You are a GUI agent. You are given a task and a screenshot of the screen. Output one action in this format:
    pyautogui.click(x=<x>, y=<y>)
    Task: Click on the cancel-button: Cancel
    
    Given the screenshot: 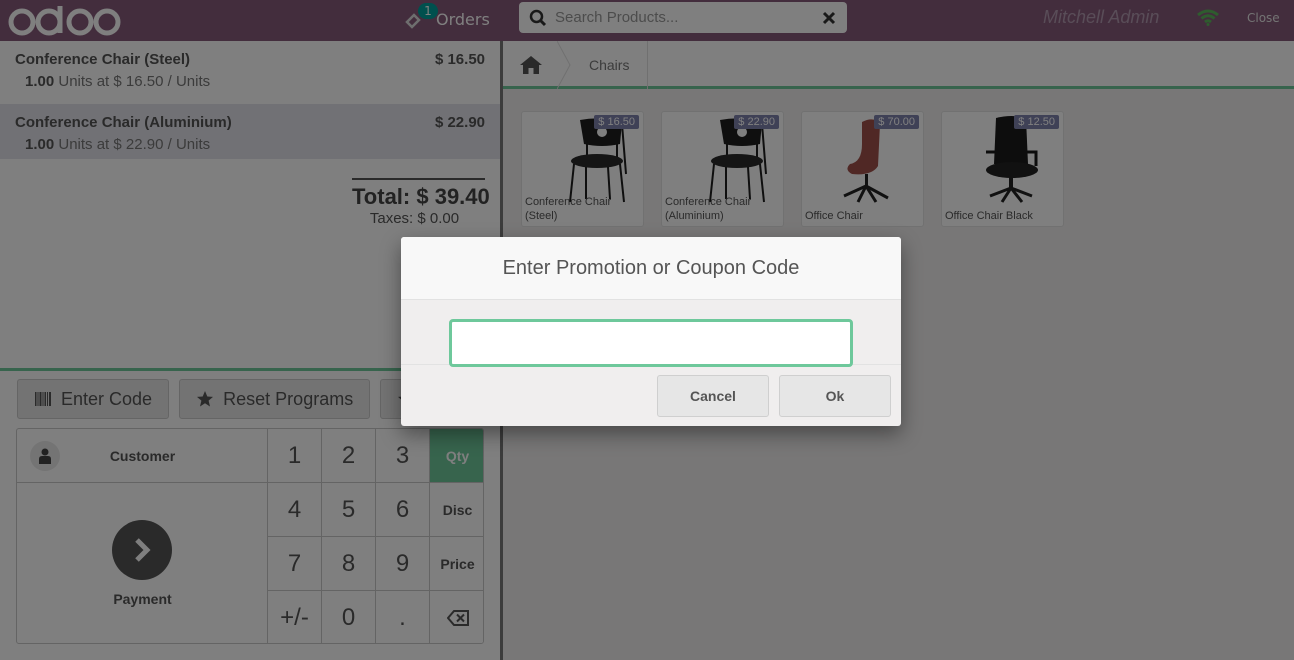 What is the action you would take?
    pyautogui.click(x=713, y=396)
    